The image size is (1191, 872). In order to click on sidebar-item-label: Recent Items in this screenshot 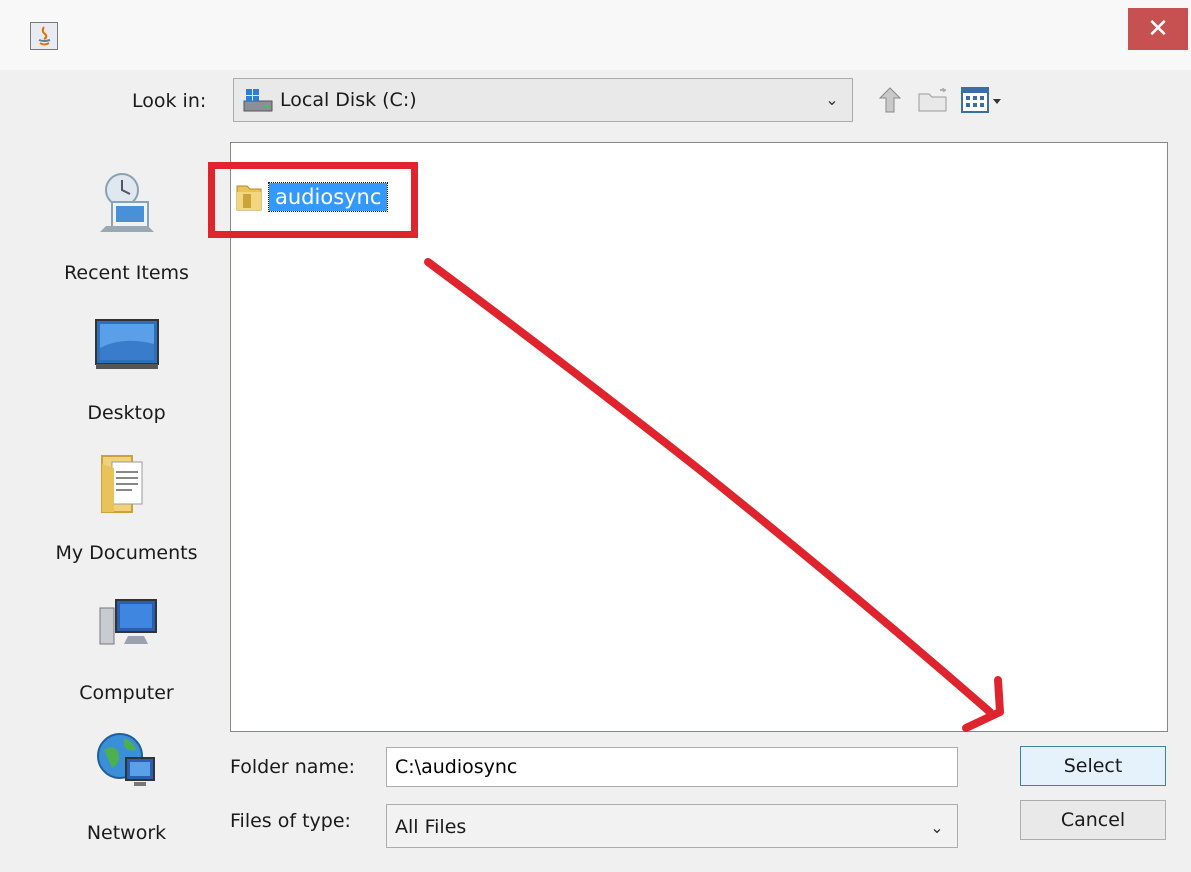, I will do `click(126, 273)`.